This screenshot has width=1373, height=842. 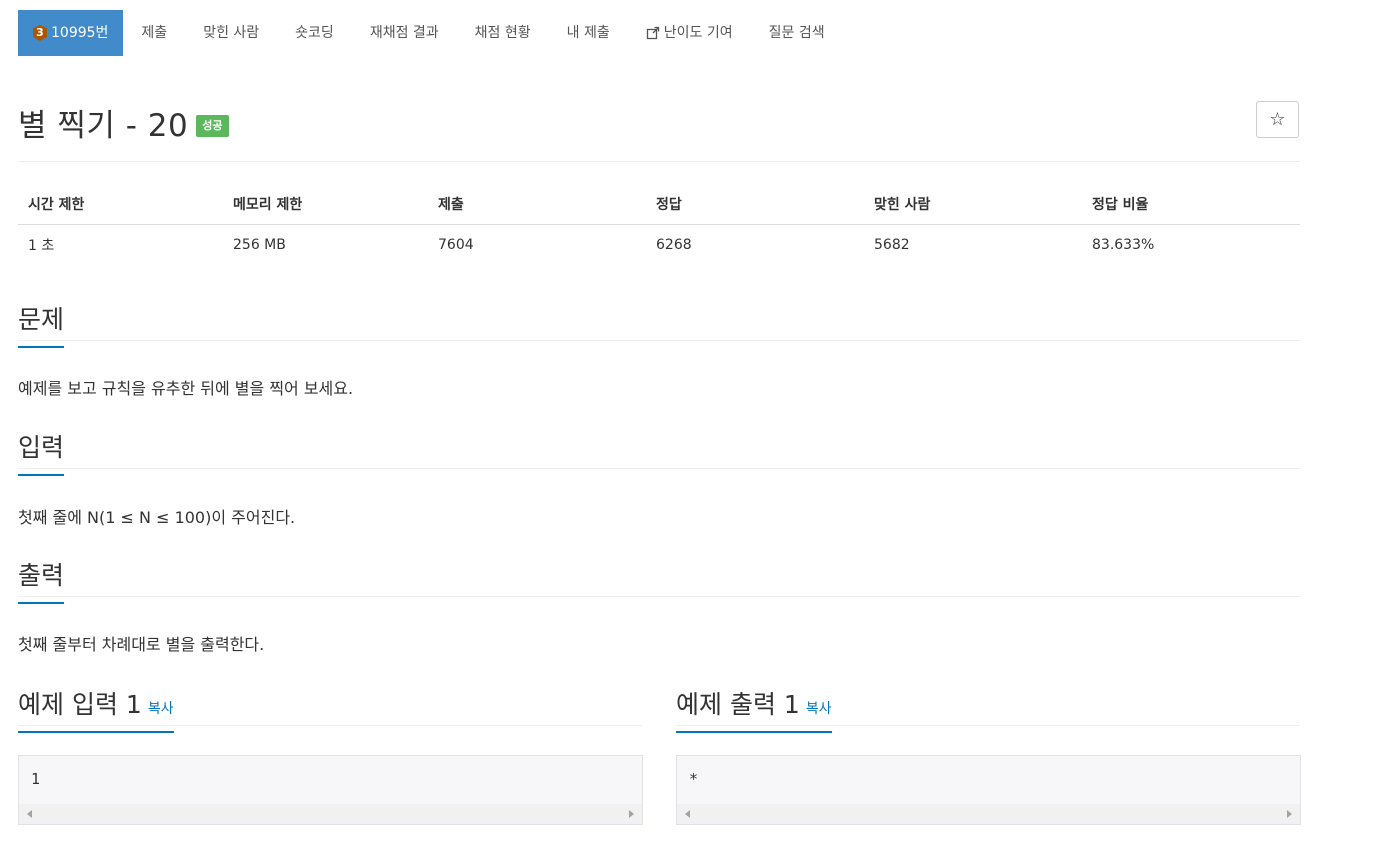 I want to click on copy-output-link: 복사, so click(x=819, y=709).